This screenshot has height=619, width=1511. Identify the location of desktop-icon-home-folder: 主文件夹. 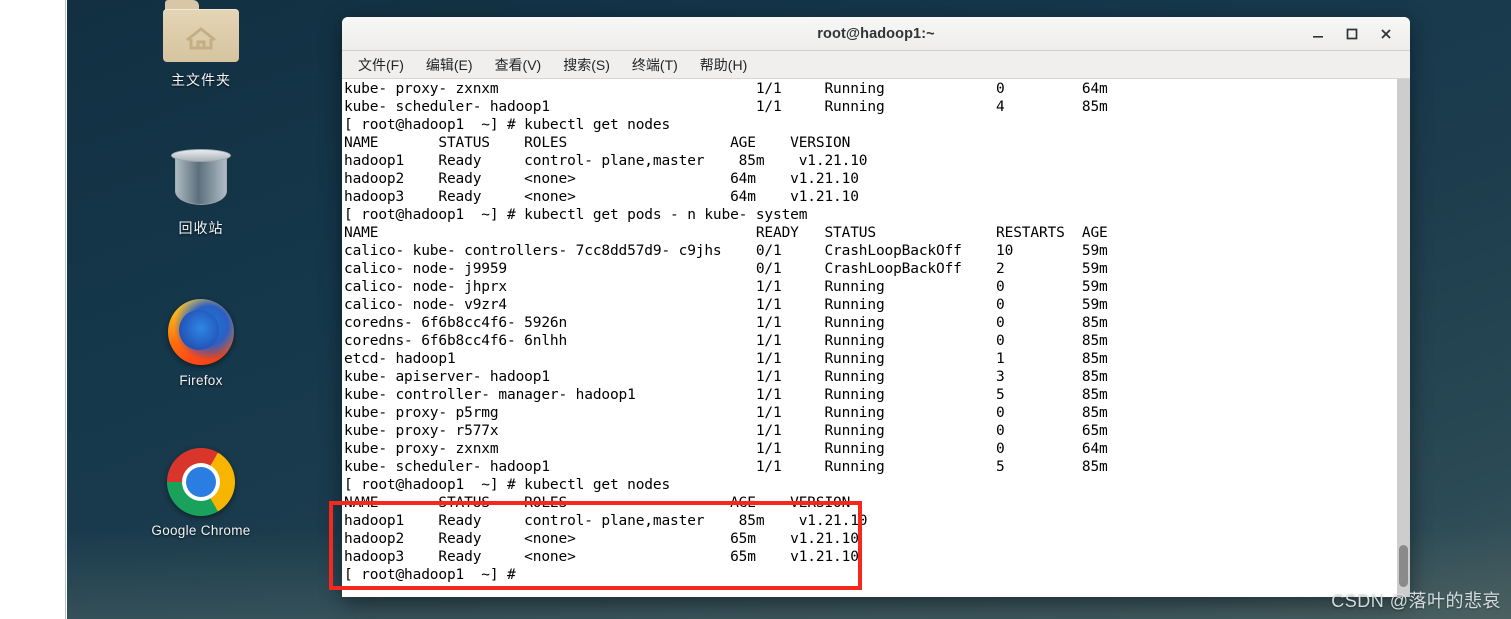
(201, 44).